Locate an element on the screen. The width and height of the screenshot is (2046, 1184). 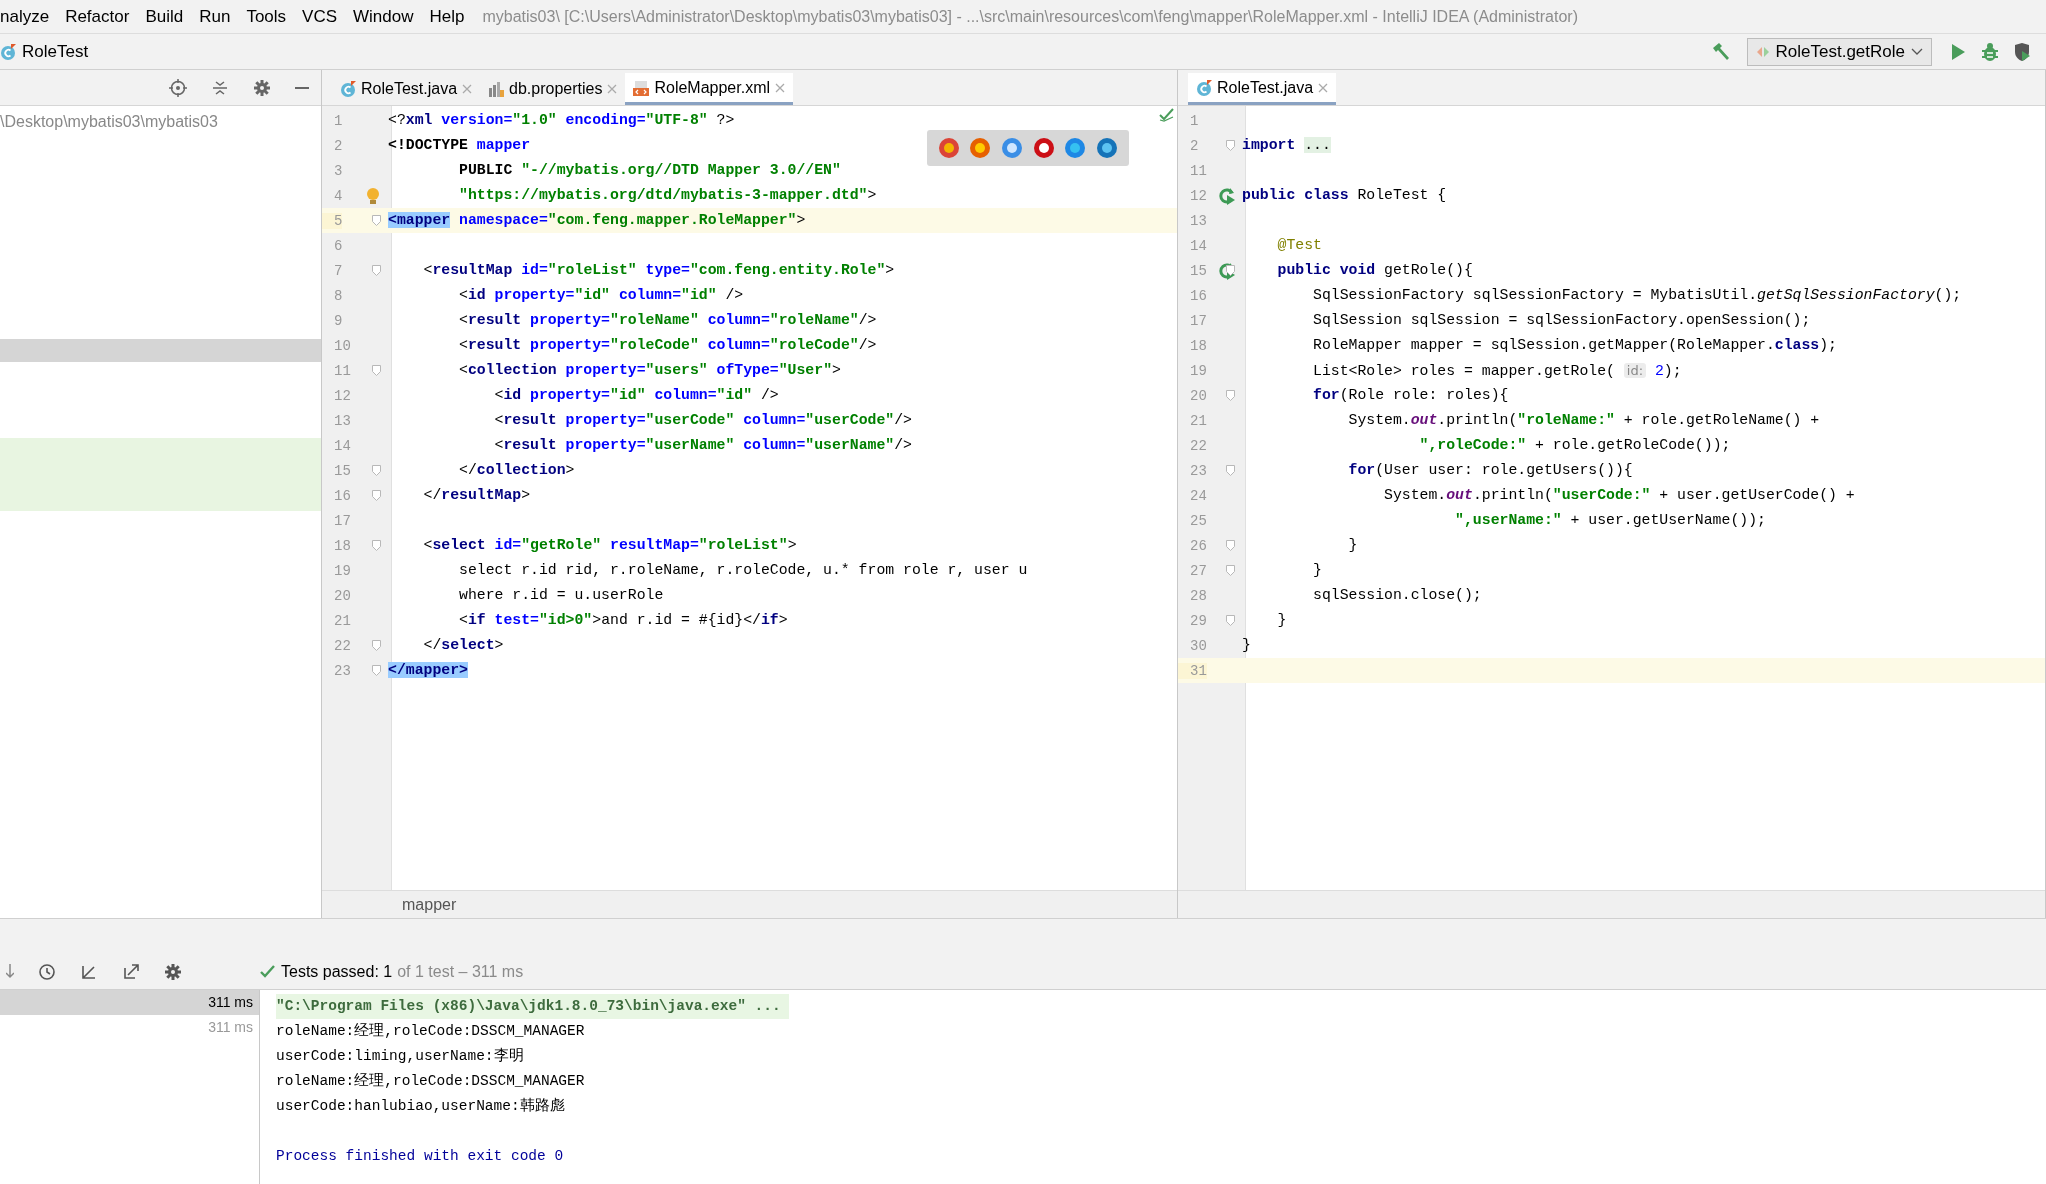
menu-item: VCS is located at coordinates (320, 16).